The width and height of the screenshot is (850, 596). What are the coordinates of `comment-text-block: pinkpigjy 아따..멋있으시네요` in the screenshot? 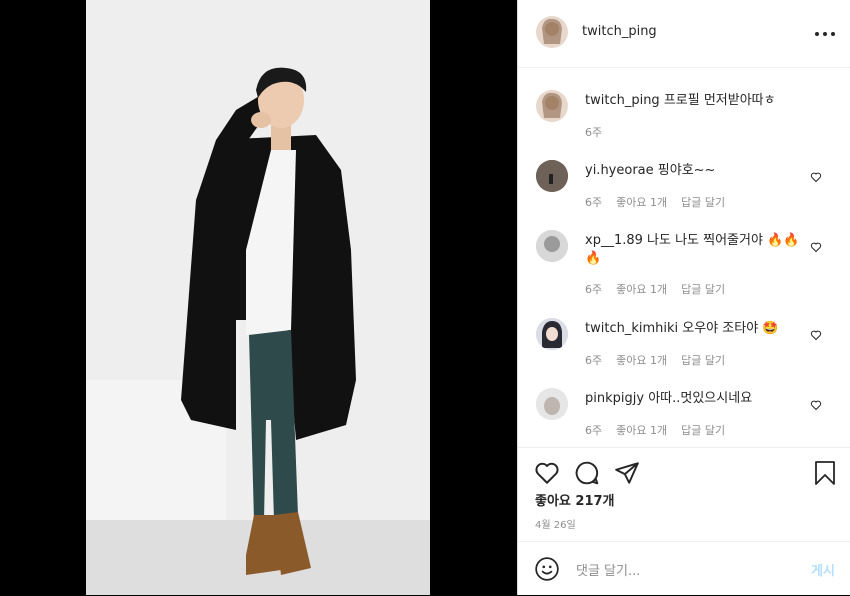 It's located at (695, 399).